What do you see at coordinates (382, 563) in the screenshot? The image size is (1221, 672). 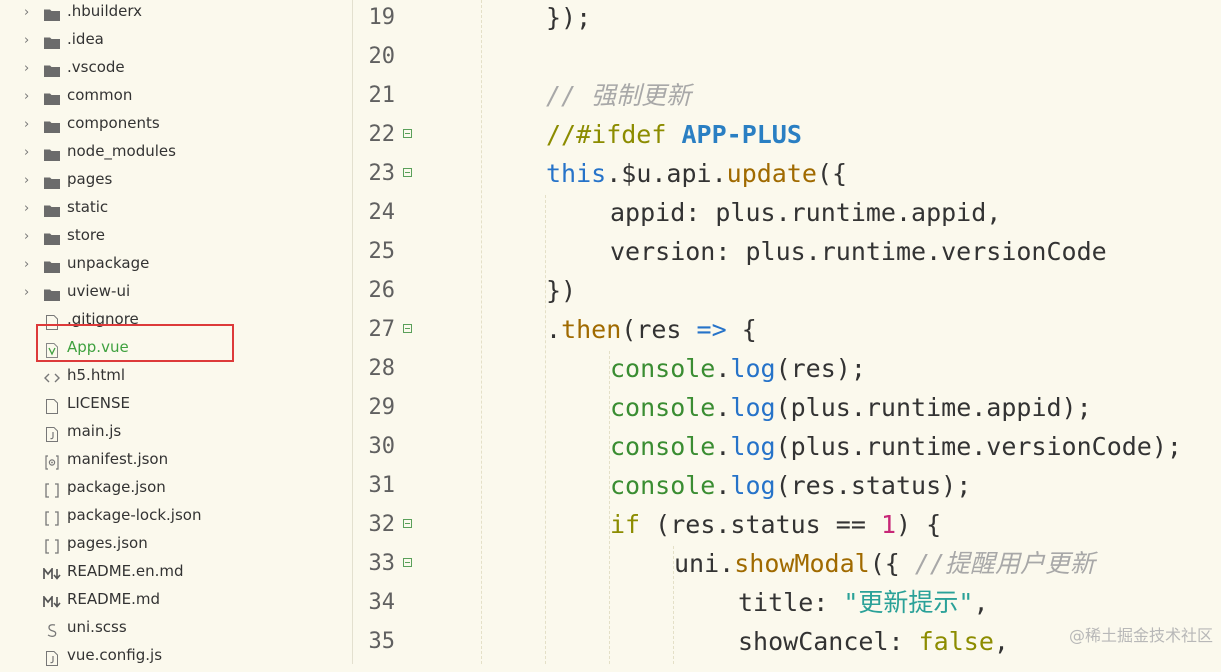 I see `line-number: 33` at bounding box center [382, 563].